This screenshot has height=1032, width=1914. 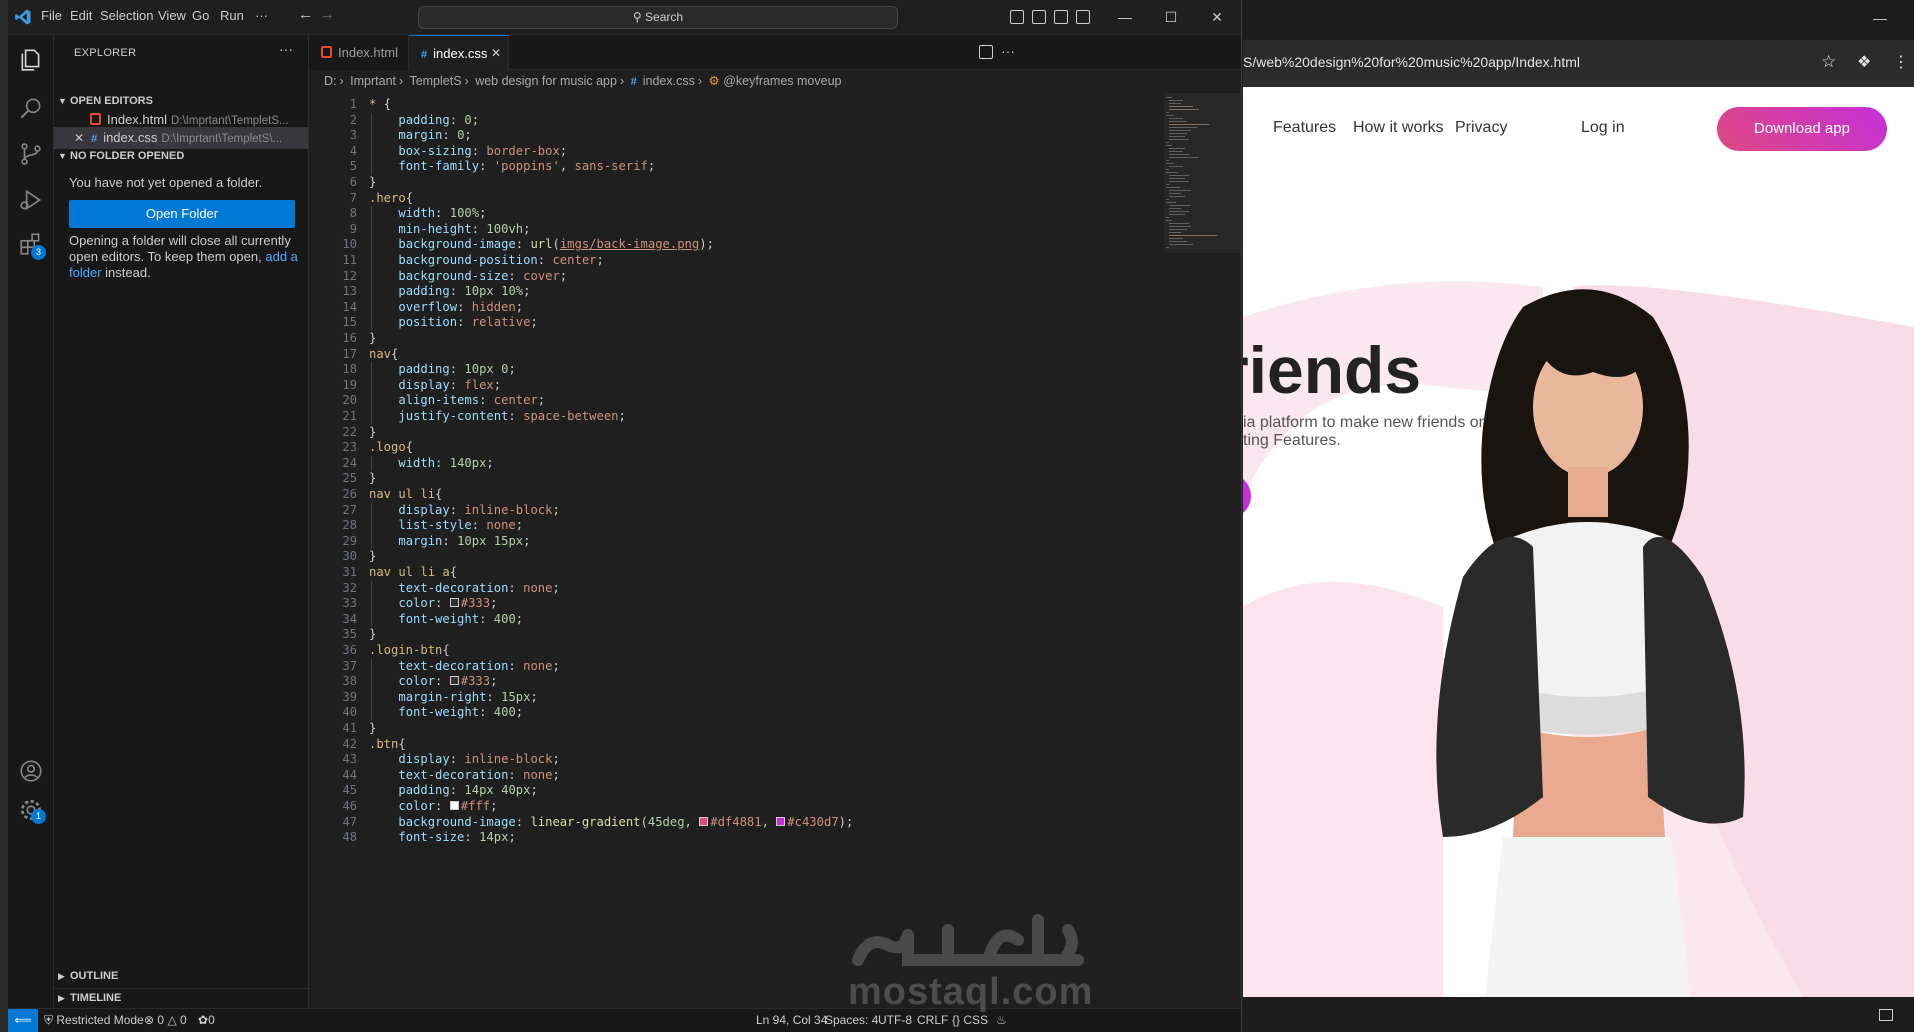 What do you see at coordinates (61, 976) in the screenshot?
I see `chevron-right-icon: ▶` at bounding box center [61, 976].